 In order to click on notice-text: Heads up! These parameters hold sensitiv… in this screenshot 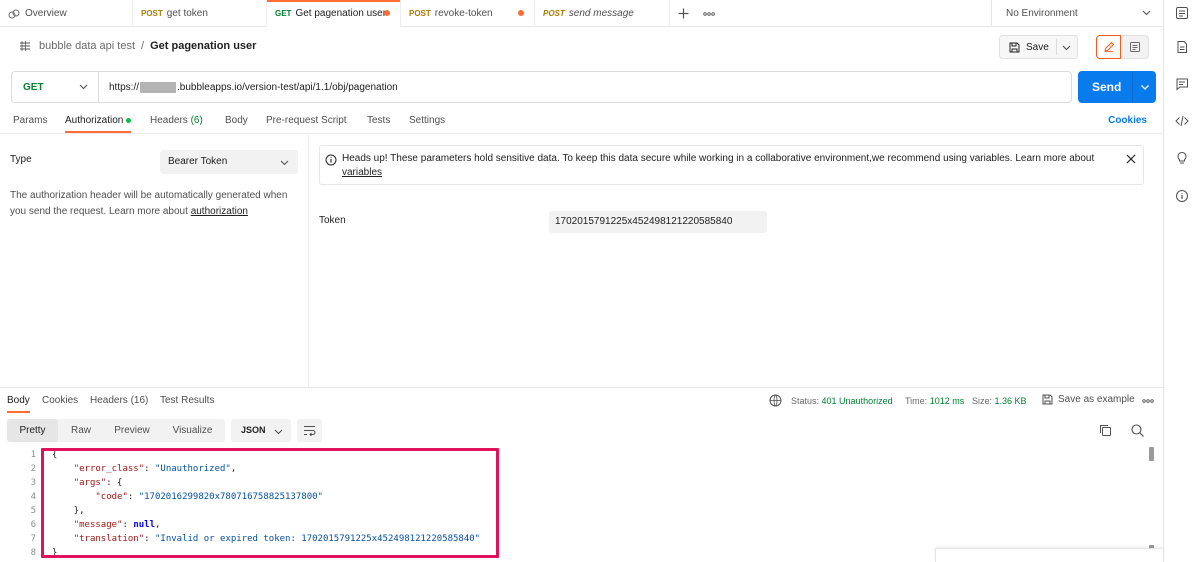, I will do `click(718, 158)`.